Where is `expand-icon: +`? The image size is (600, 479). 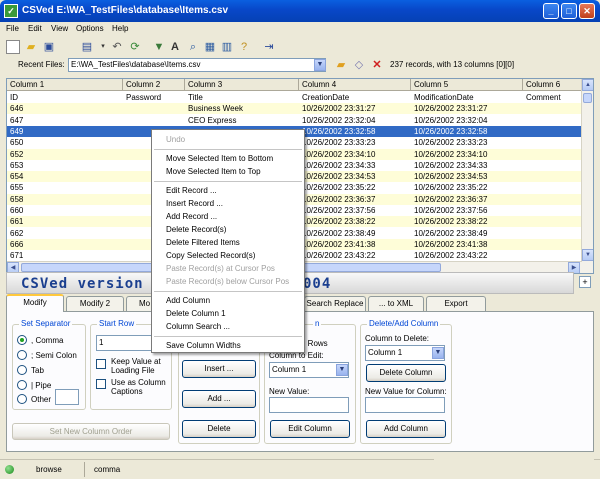
expand-icon: + is located at coordinates (585, 282).